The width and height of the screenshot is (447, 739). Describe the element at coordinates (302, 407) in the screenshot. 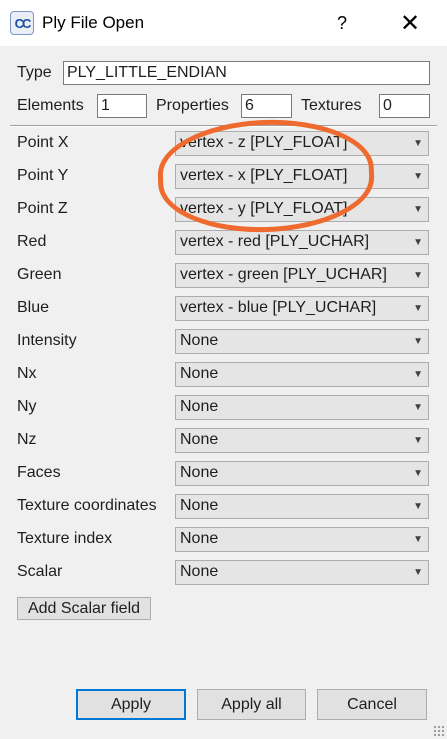

I see `ny-combo: None ▼` at that location.